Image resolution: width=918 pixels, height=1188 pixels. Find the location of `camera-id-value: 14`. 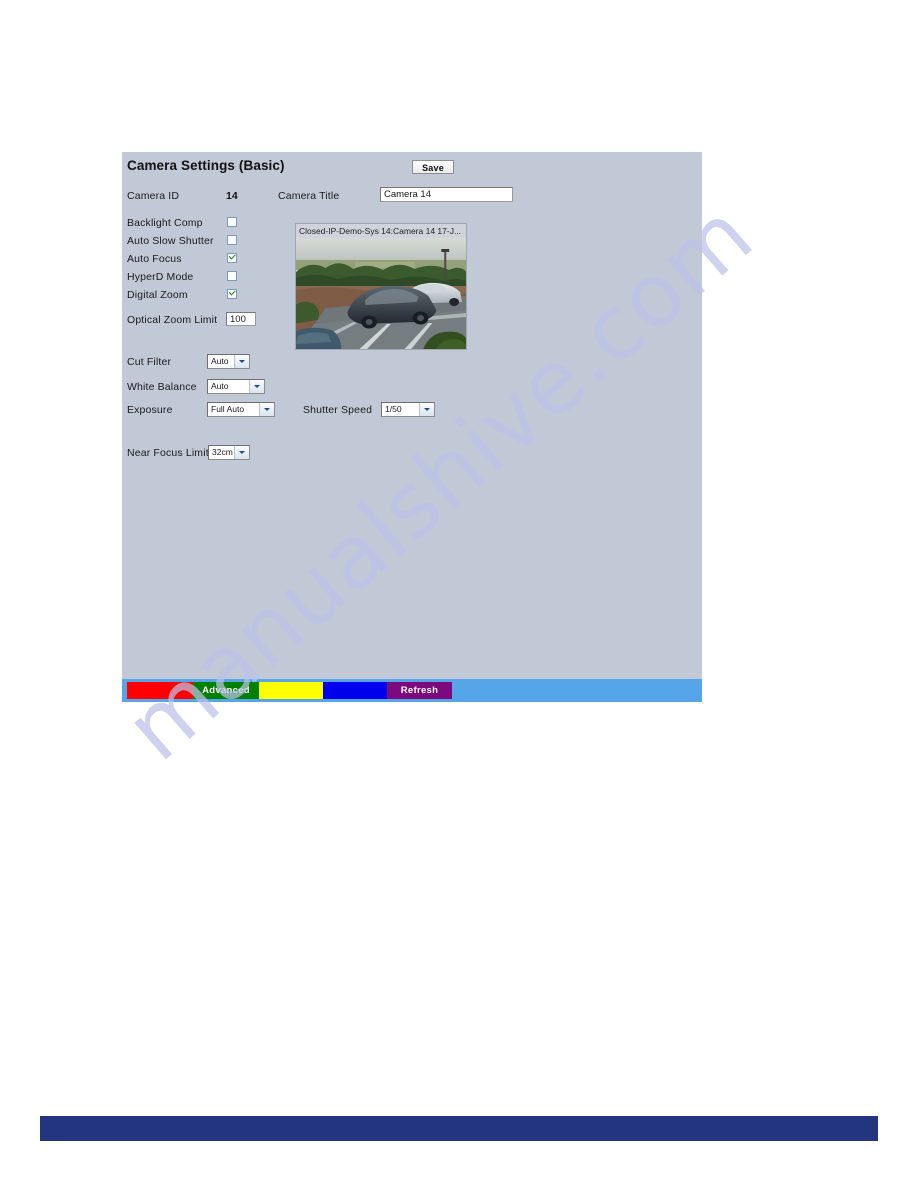

camera-id-value: 14 is located at coordinates (232, 196).